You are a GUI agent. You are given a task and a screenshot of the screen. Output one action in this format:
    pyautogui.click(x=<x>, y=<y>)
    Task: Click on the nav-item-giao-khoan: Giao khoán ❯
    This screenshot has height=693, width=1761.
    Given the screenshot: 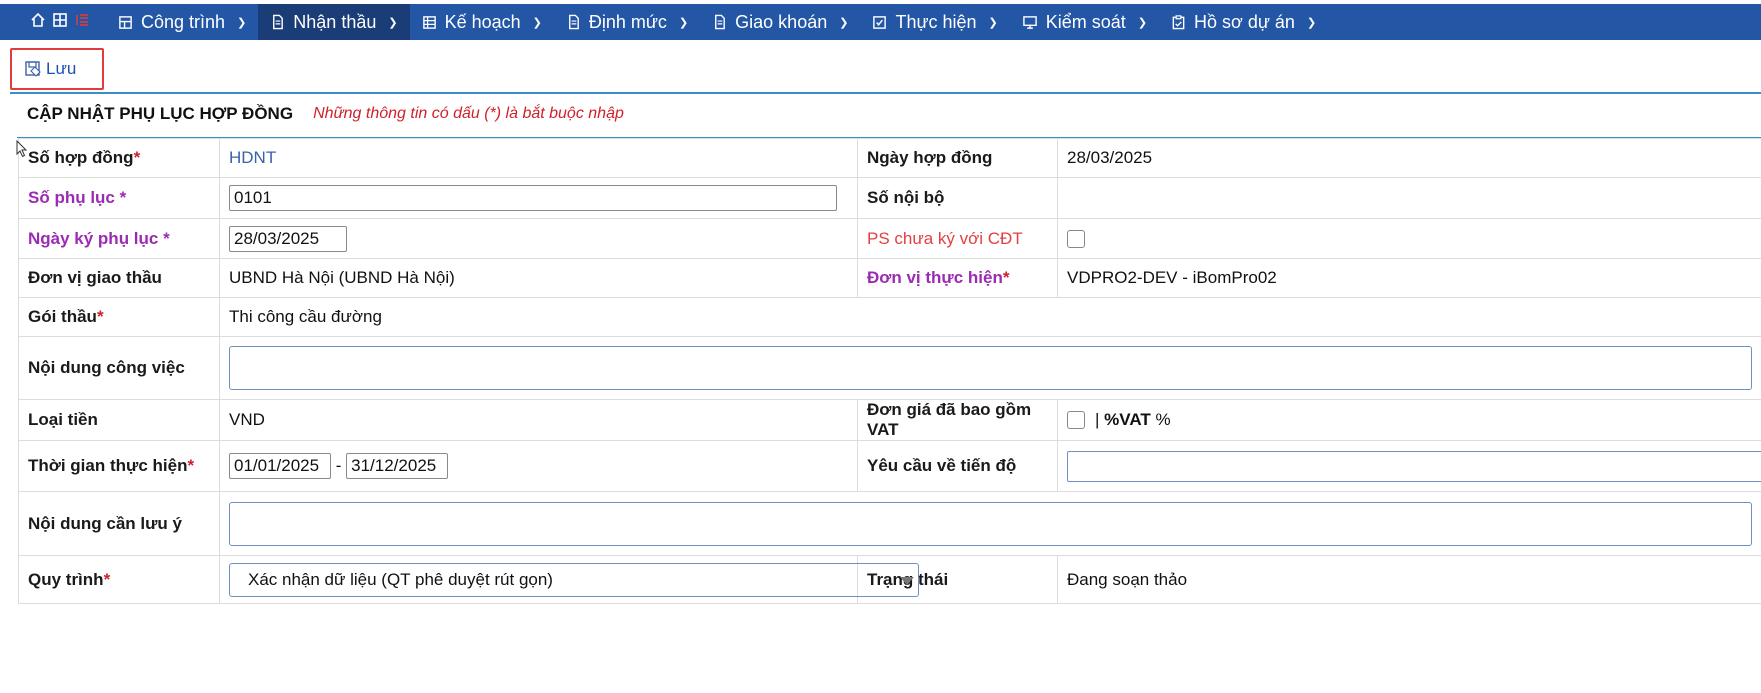 What is the action you would take?
    pyautogui.click(x=780, y=22)
    